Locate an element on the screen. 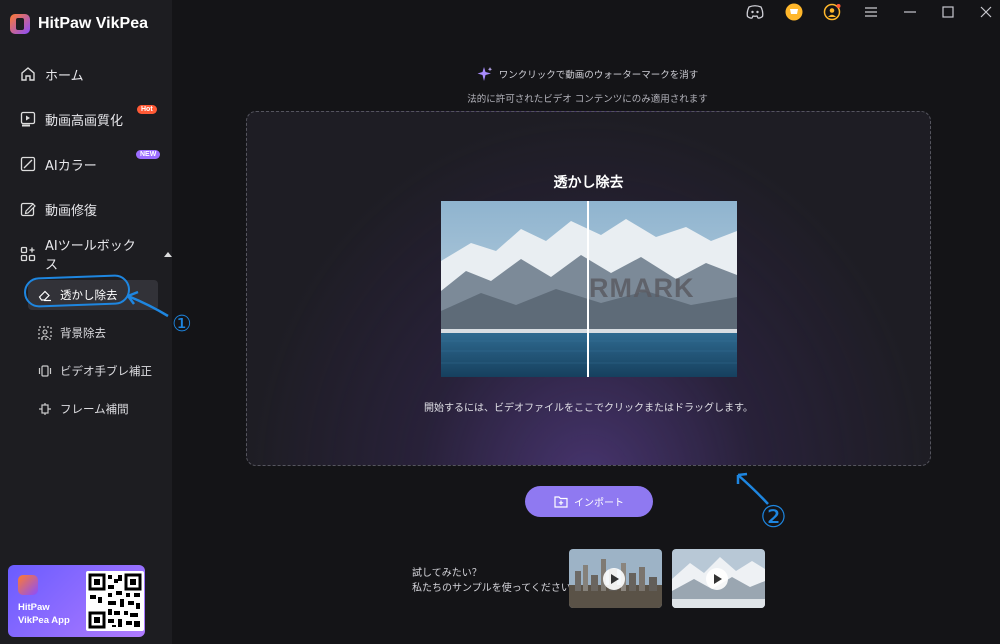 This screenshot has width=1000, height=644. bg-remove-icon is located at coordinates (45, 333).